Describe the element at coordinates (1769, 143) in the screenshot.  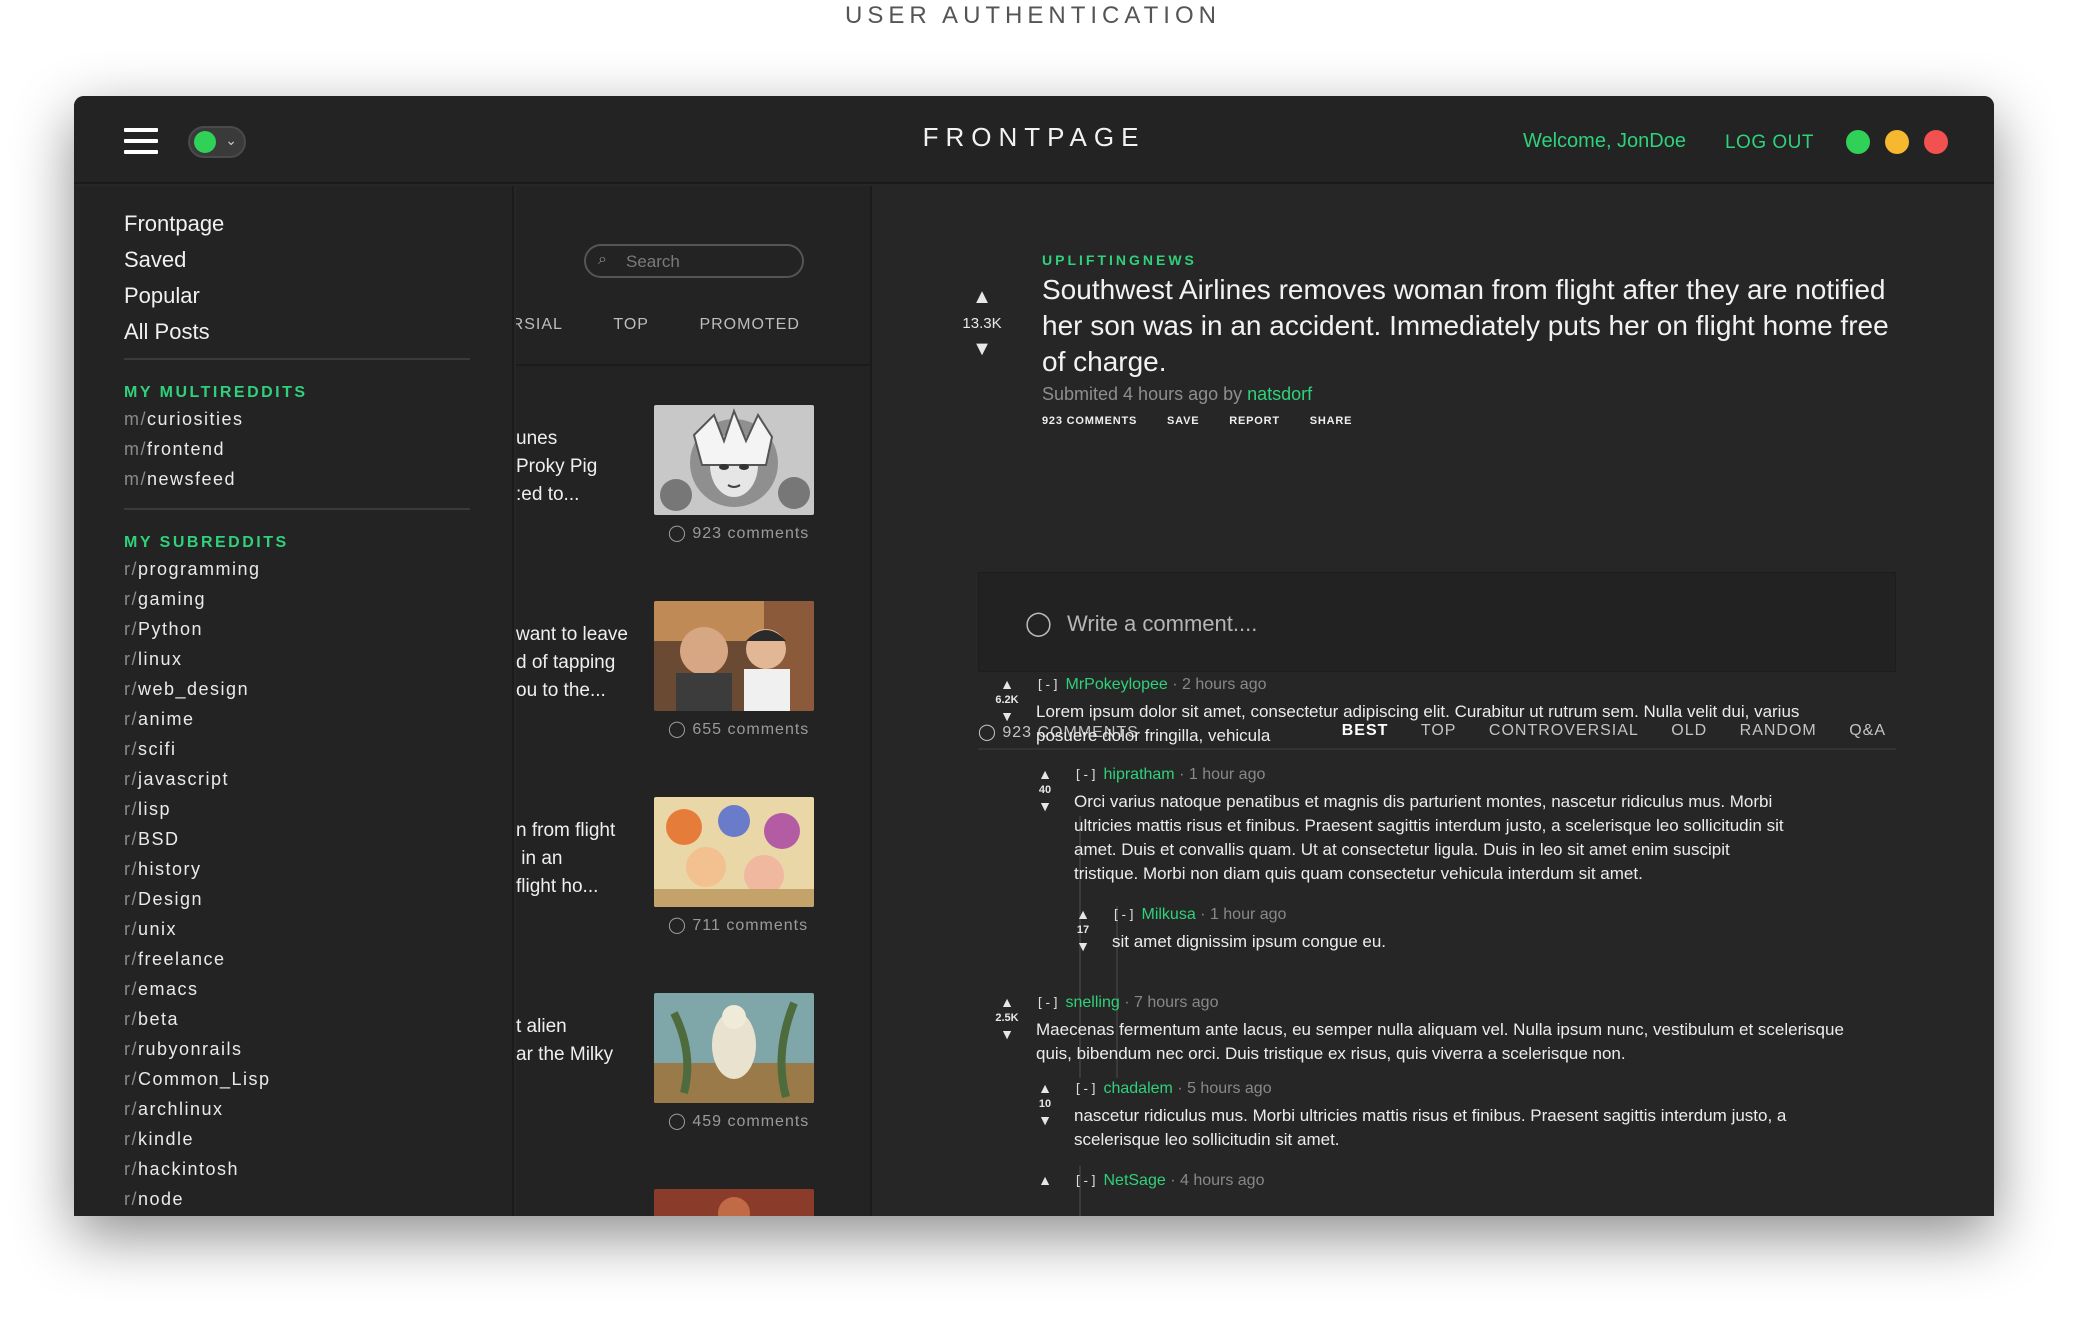
I see `logout-button: LOG OUT` at that location.